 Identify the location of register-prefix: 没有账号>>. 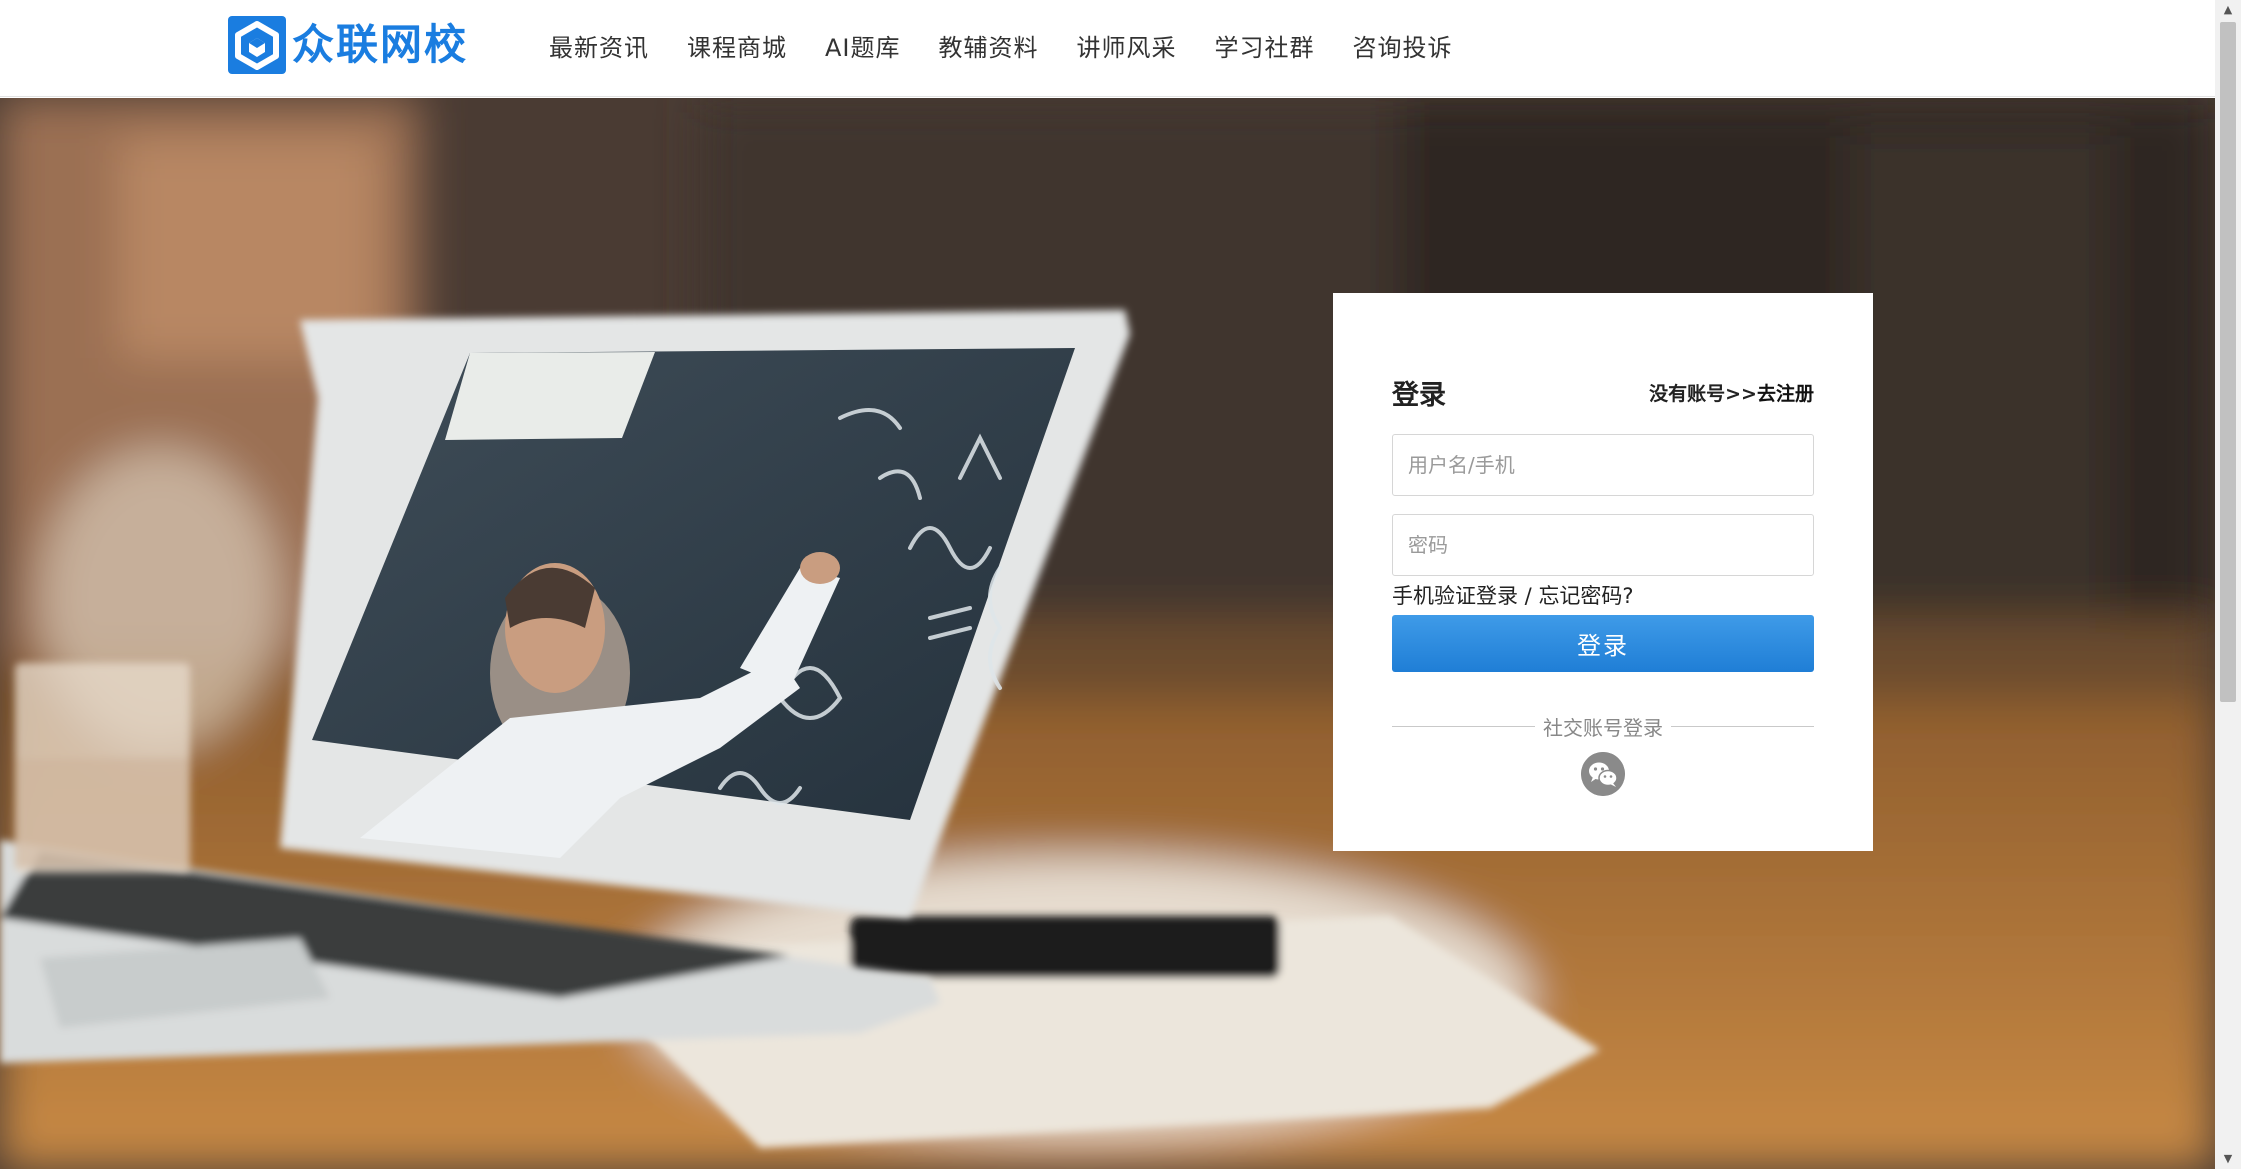
(1703, 394).